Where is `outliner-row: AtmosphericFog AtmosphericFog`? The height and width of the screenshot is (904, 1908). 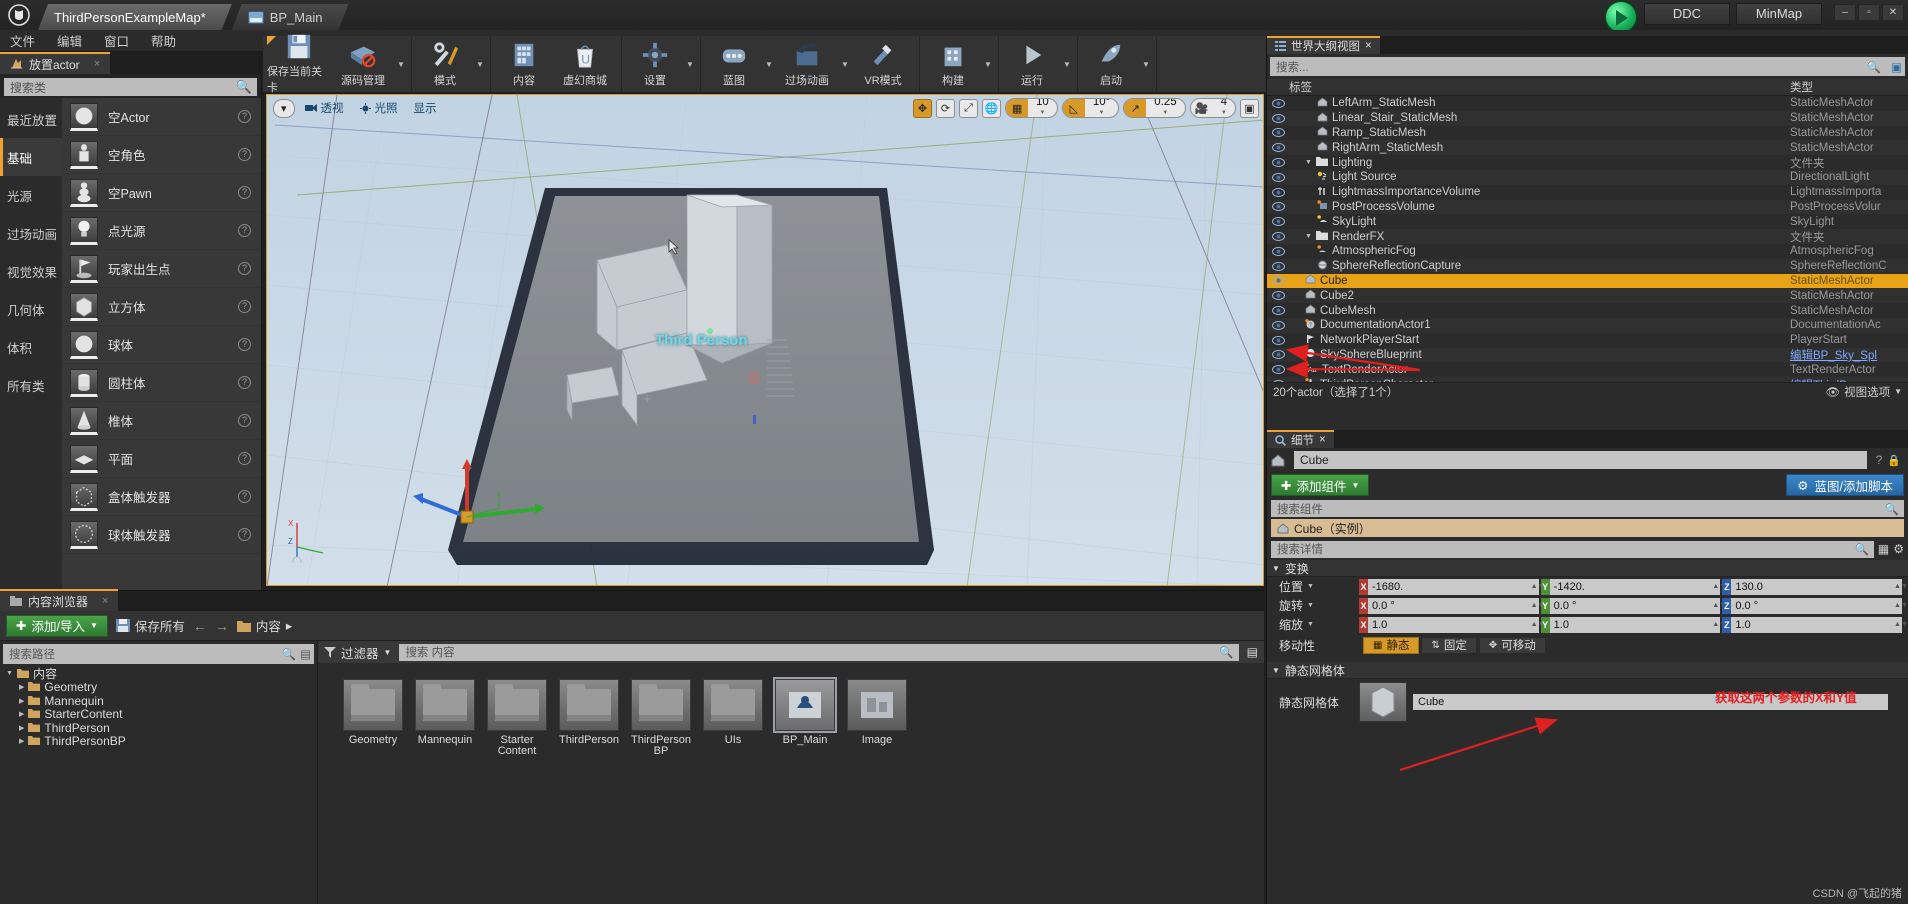 outliner-row: AtmosphericFog AtmosphericFog is located at coordinates (1587, 251).